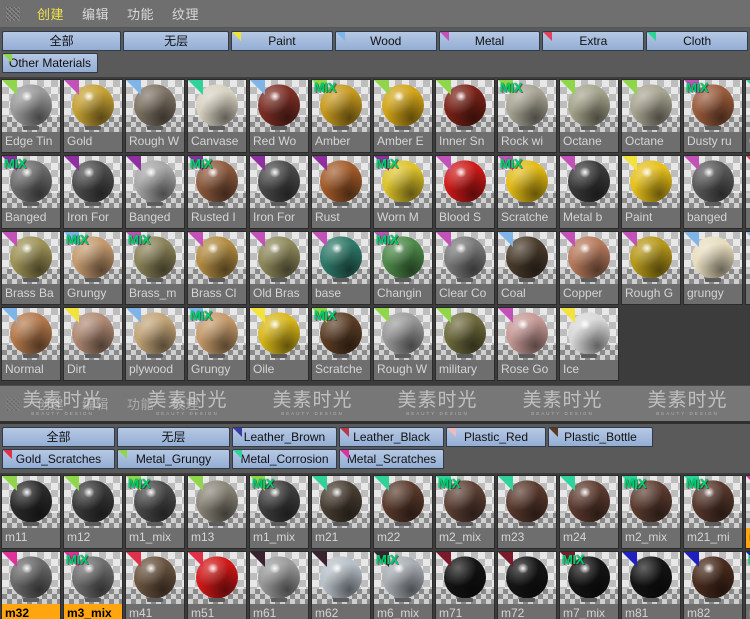  Describe the element at coordinates (589, 585) in the screenshot. I see `material-tile: MIX m7_mix` at that location.